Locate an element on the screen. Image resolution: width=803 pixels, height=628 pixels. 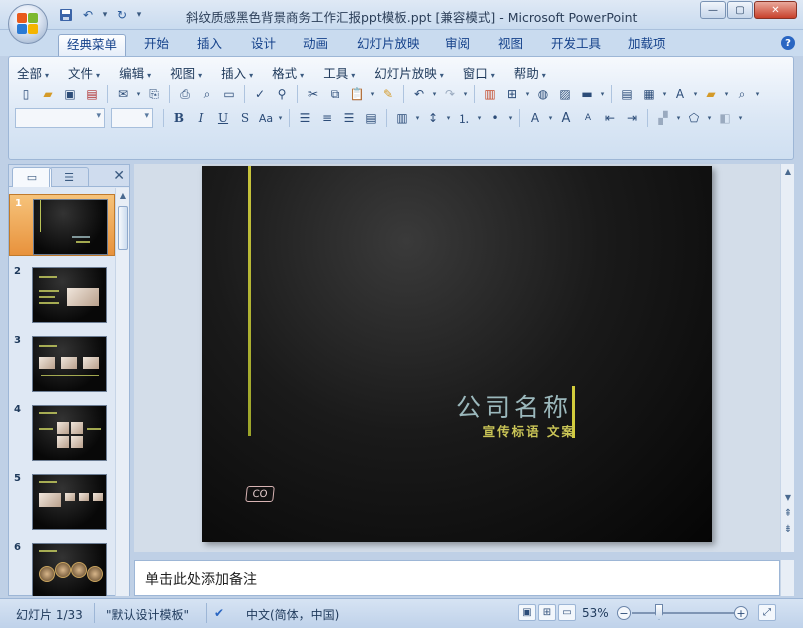
tab-home: 开始 is located at coordinates (156, 45).